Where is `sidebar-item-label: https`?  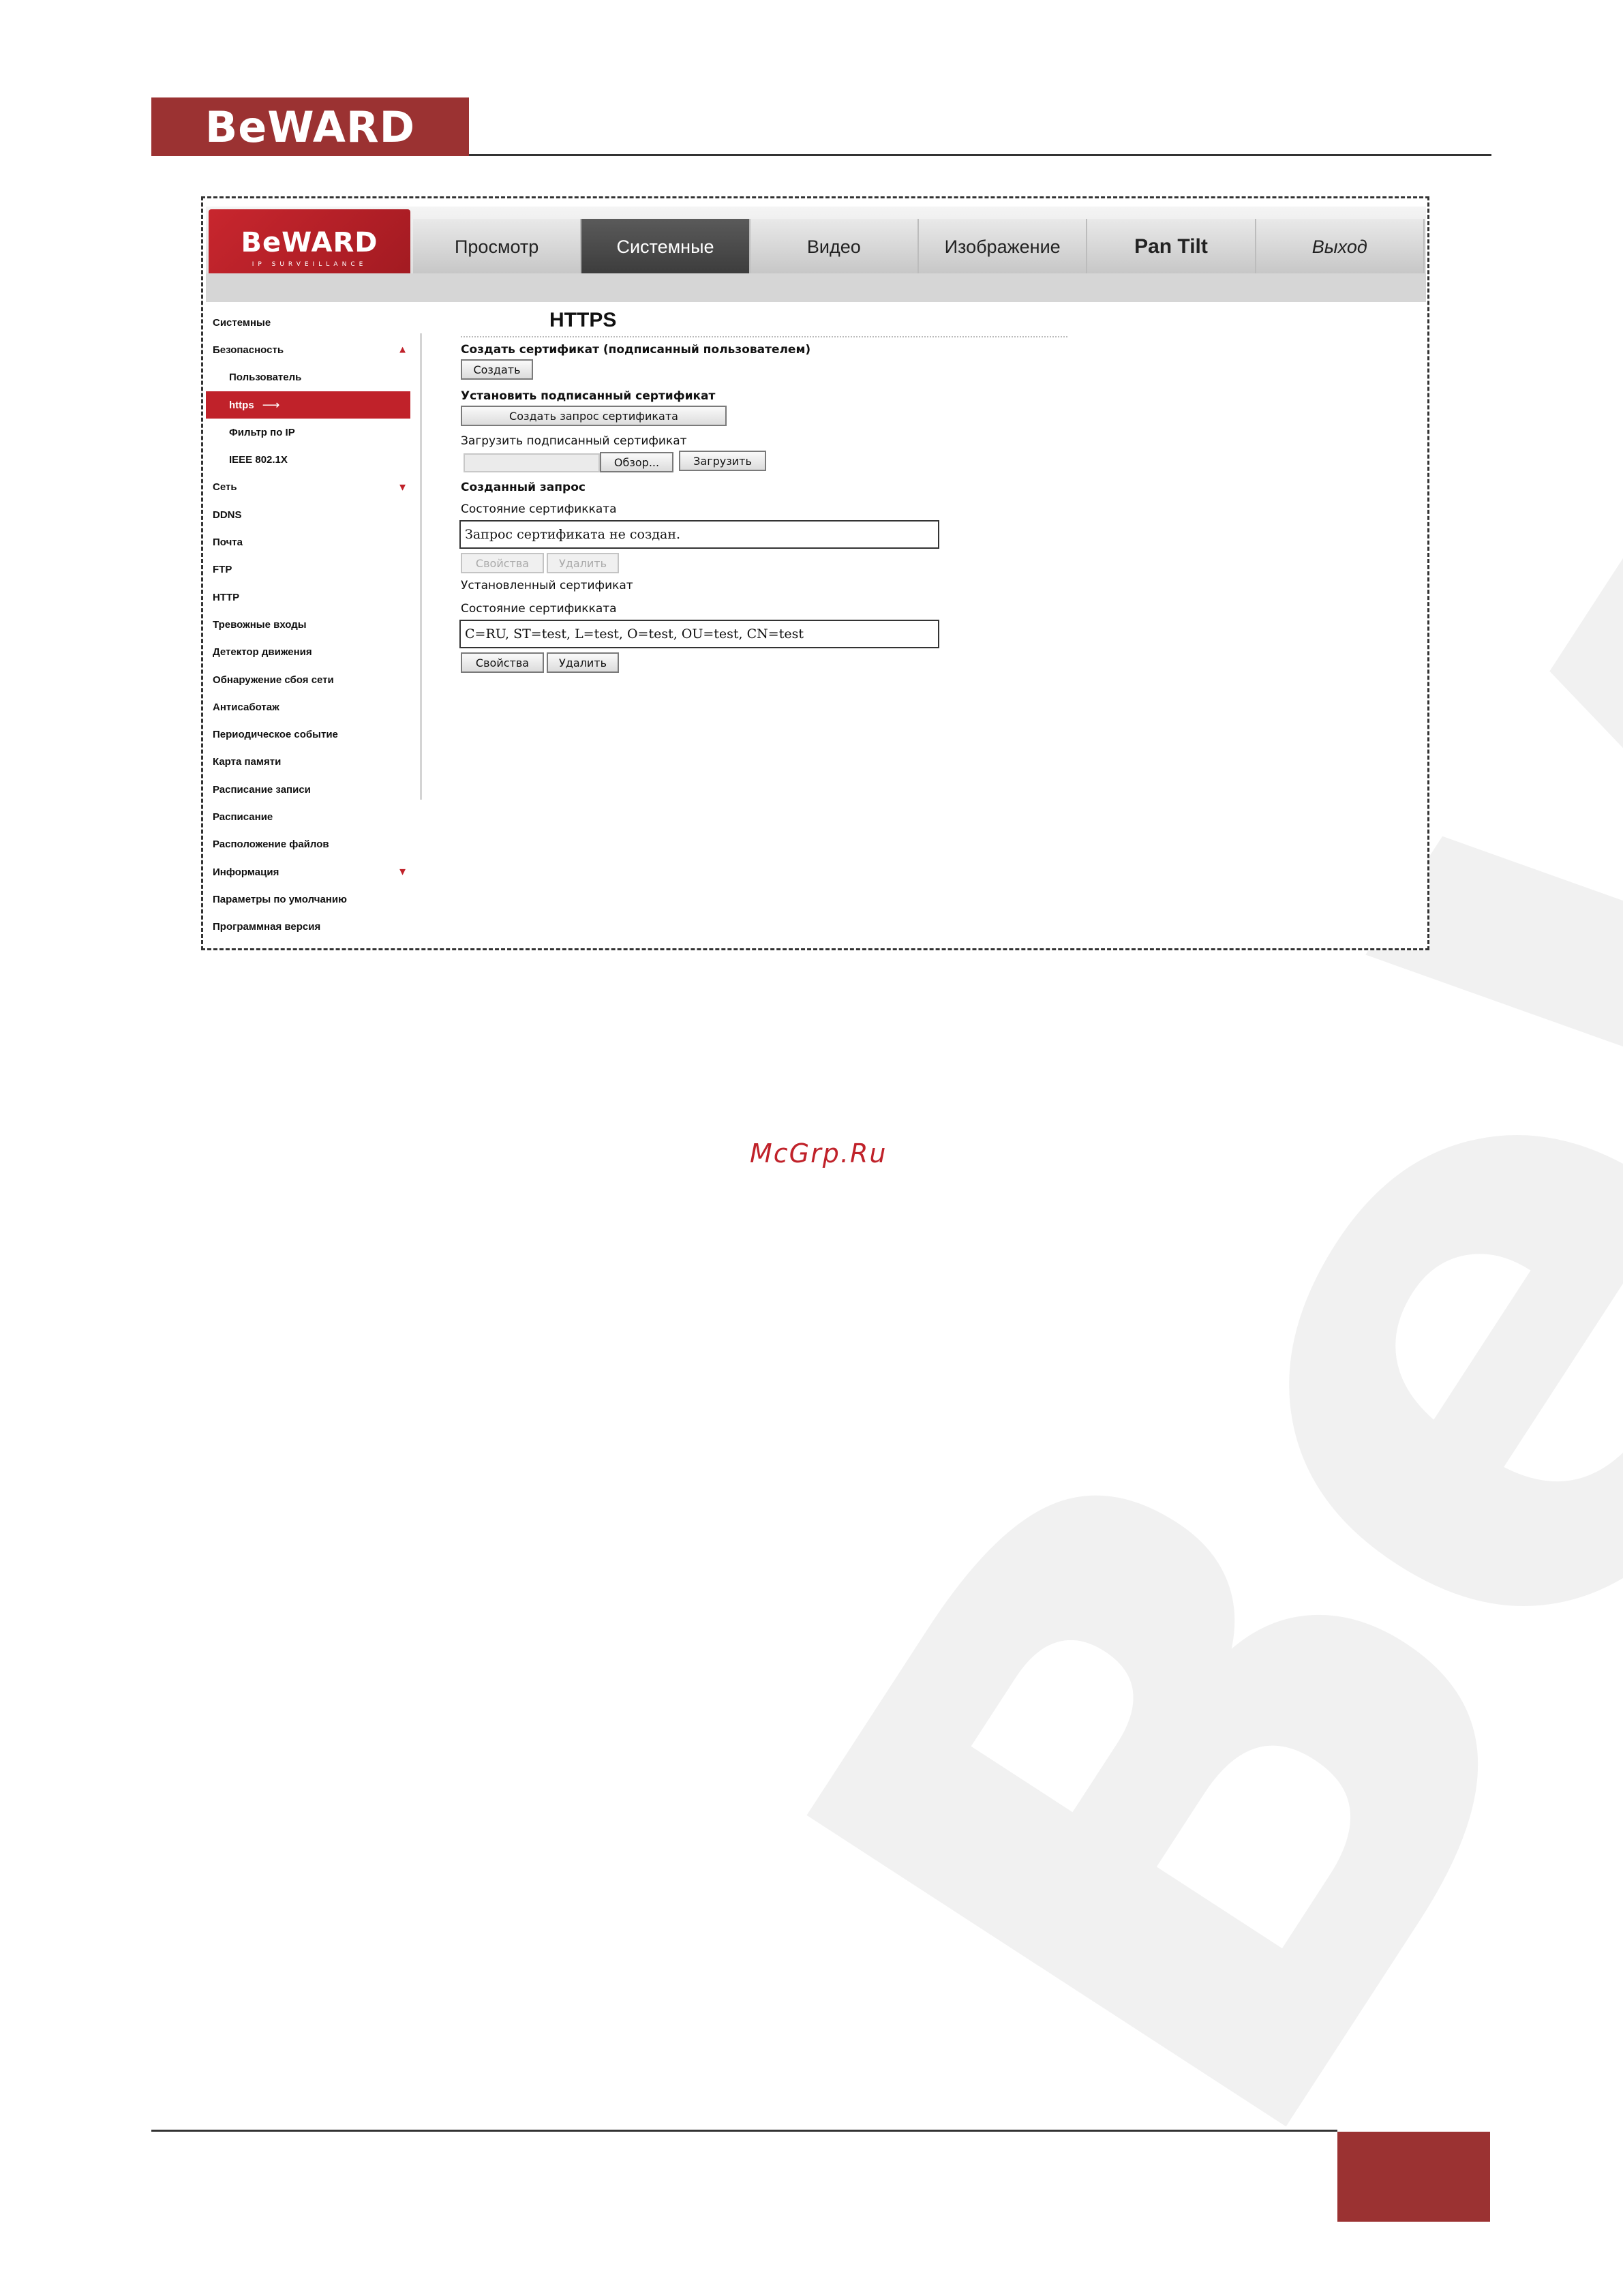
sidebar-item-label: https is located at coordinates (242, 405).